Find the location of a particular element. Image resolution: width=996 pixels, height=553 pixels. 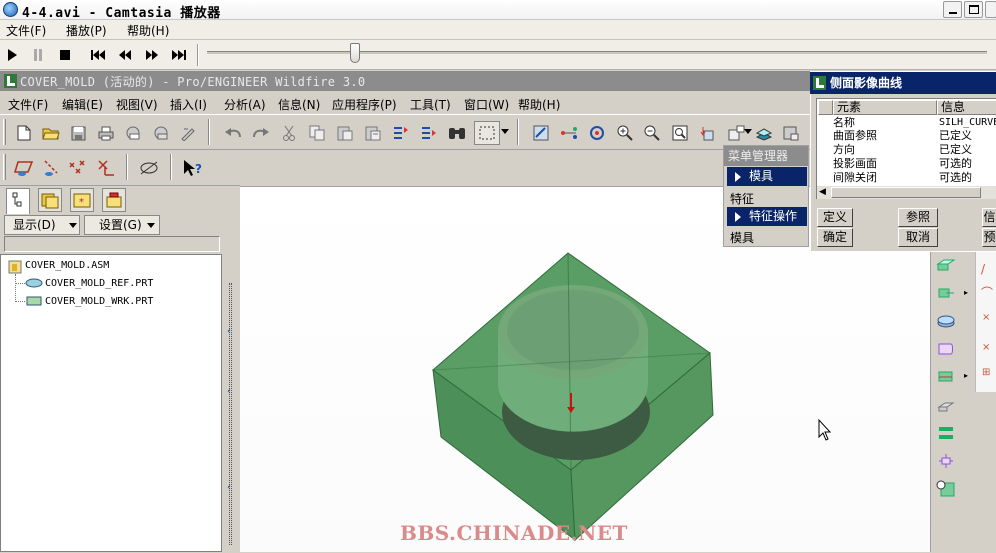

navigator-sash: ‹ ‹ ‹ is located at coordinates (232, 369).